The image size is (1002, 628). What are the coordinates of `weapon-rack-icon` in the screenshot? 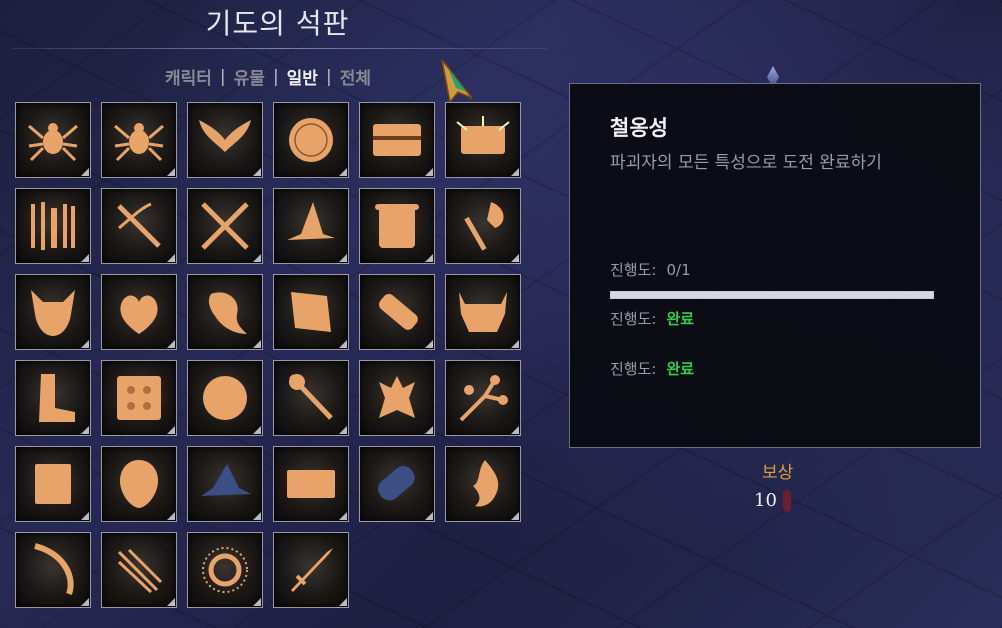 It's located at (53, 226).